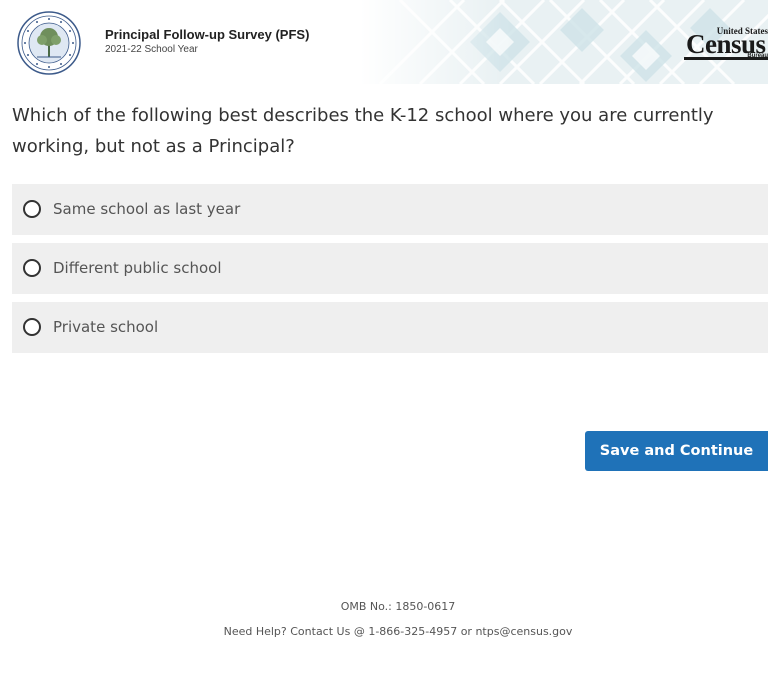  I want to click on save-and-continue-button: Save and Continue, so click(676, 451).